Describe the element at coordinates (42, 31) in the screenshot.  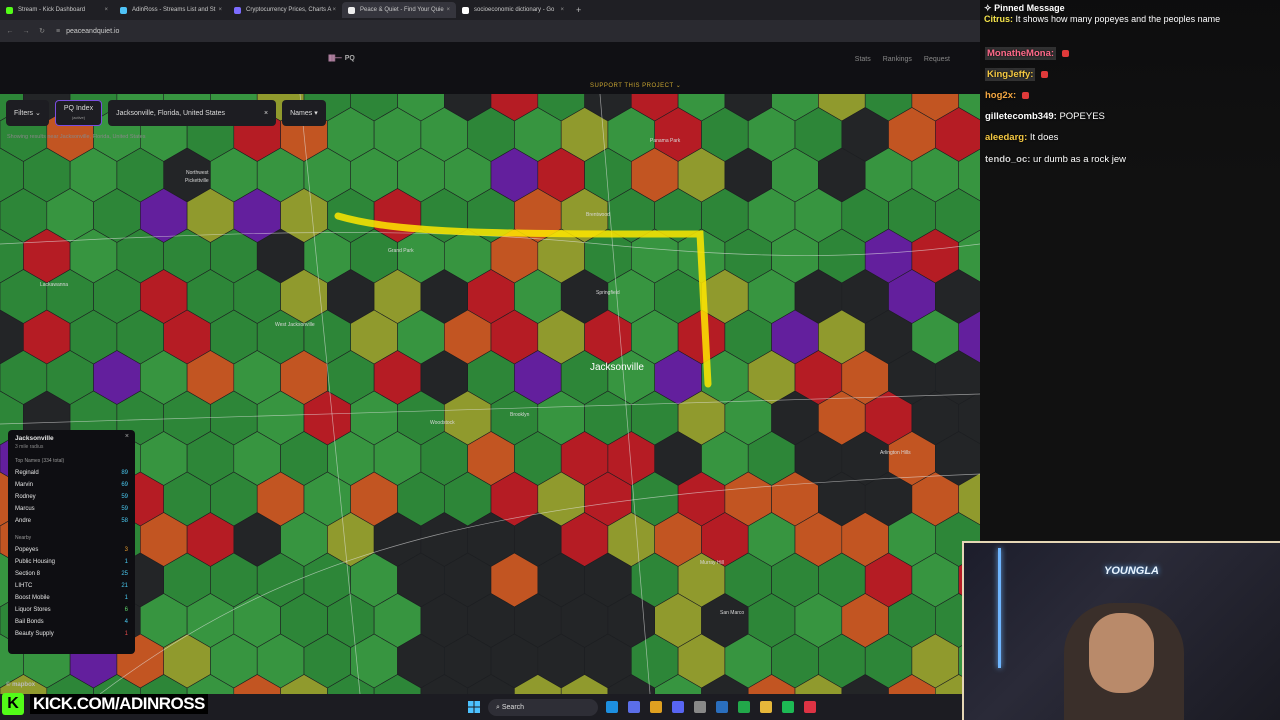
I see `reload-icon: ↻` at that location.